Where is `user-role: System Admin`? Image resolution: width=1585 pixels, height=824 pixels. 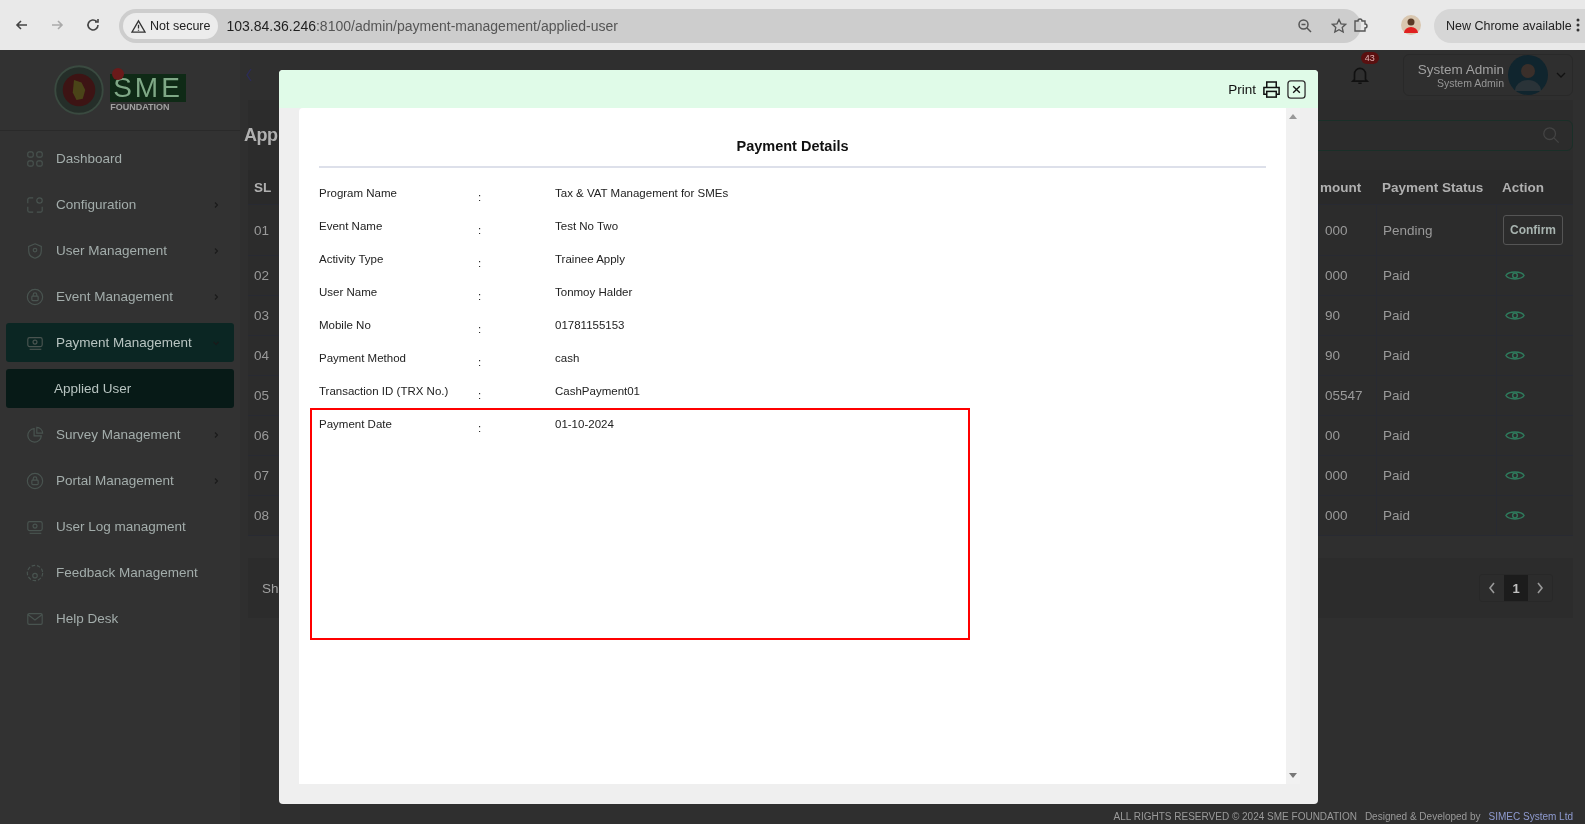
user-role: System Admin is located at coordinates (1470, 82).